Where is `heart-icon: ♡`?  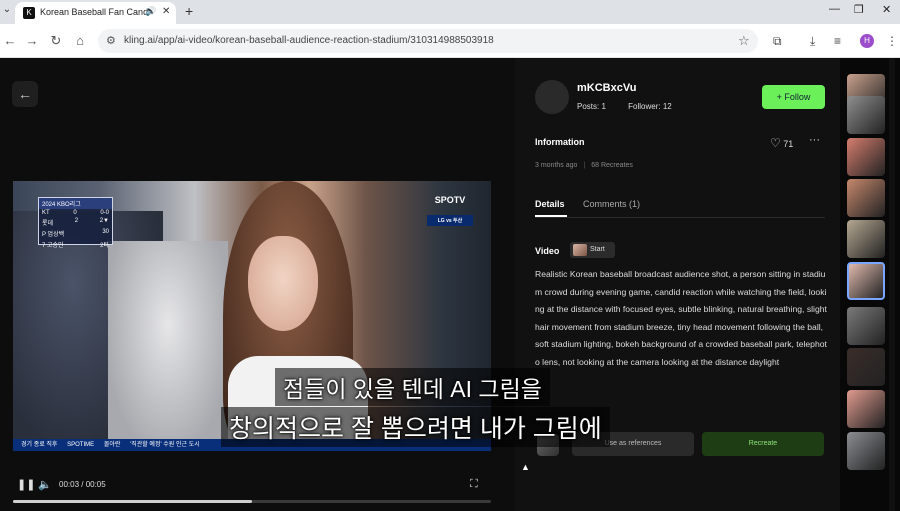
heart-icon: ♡ is located at coordinates (775, 143).